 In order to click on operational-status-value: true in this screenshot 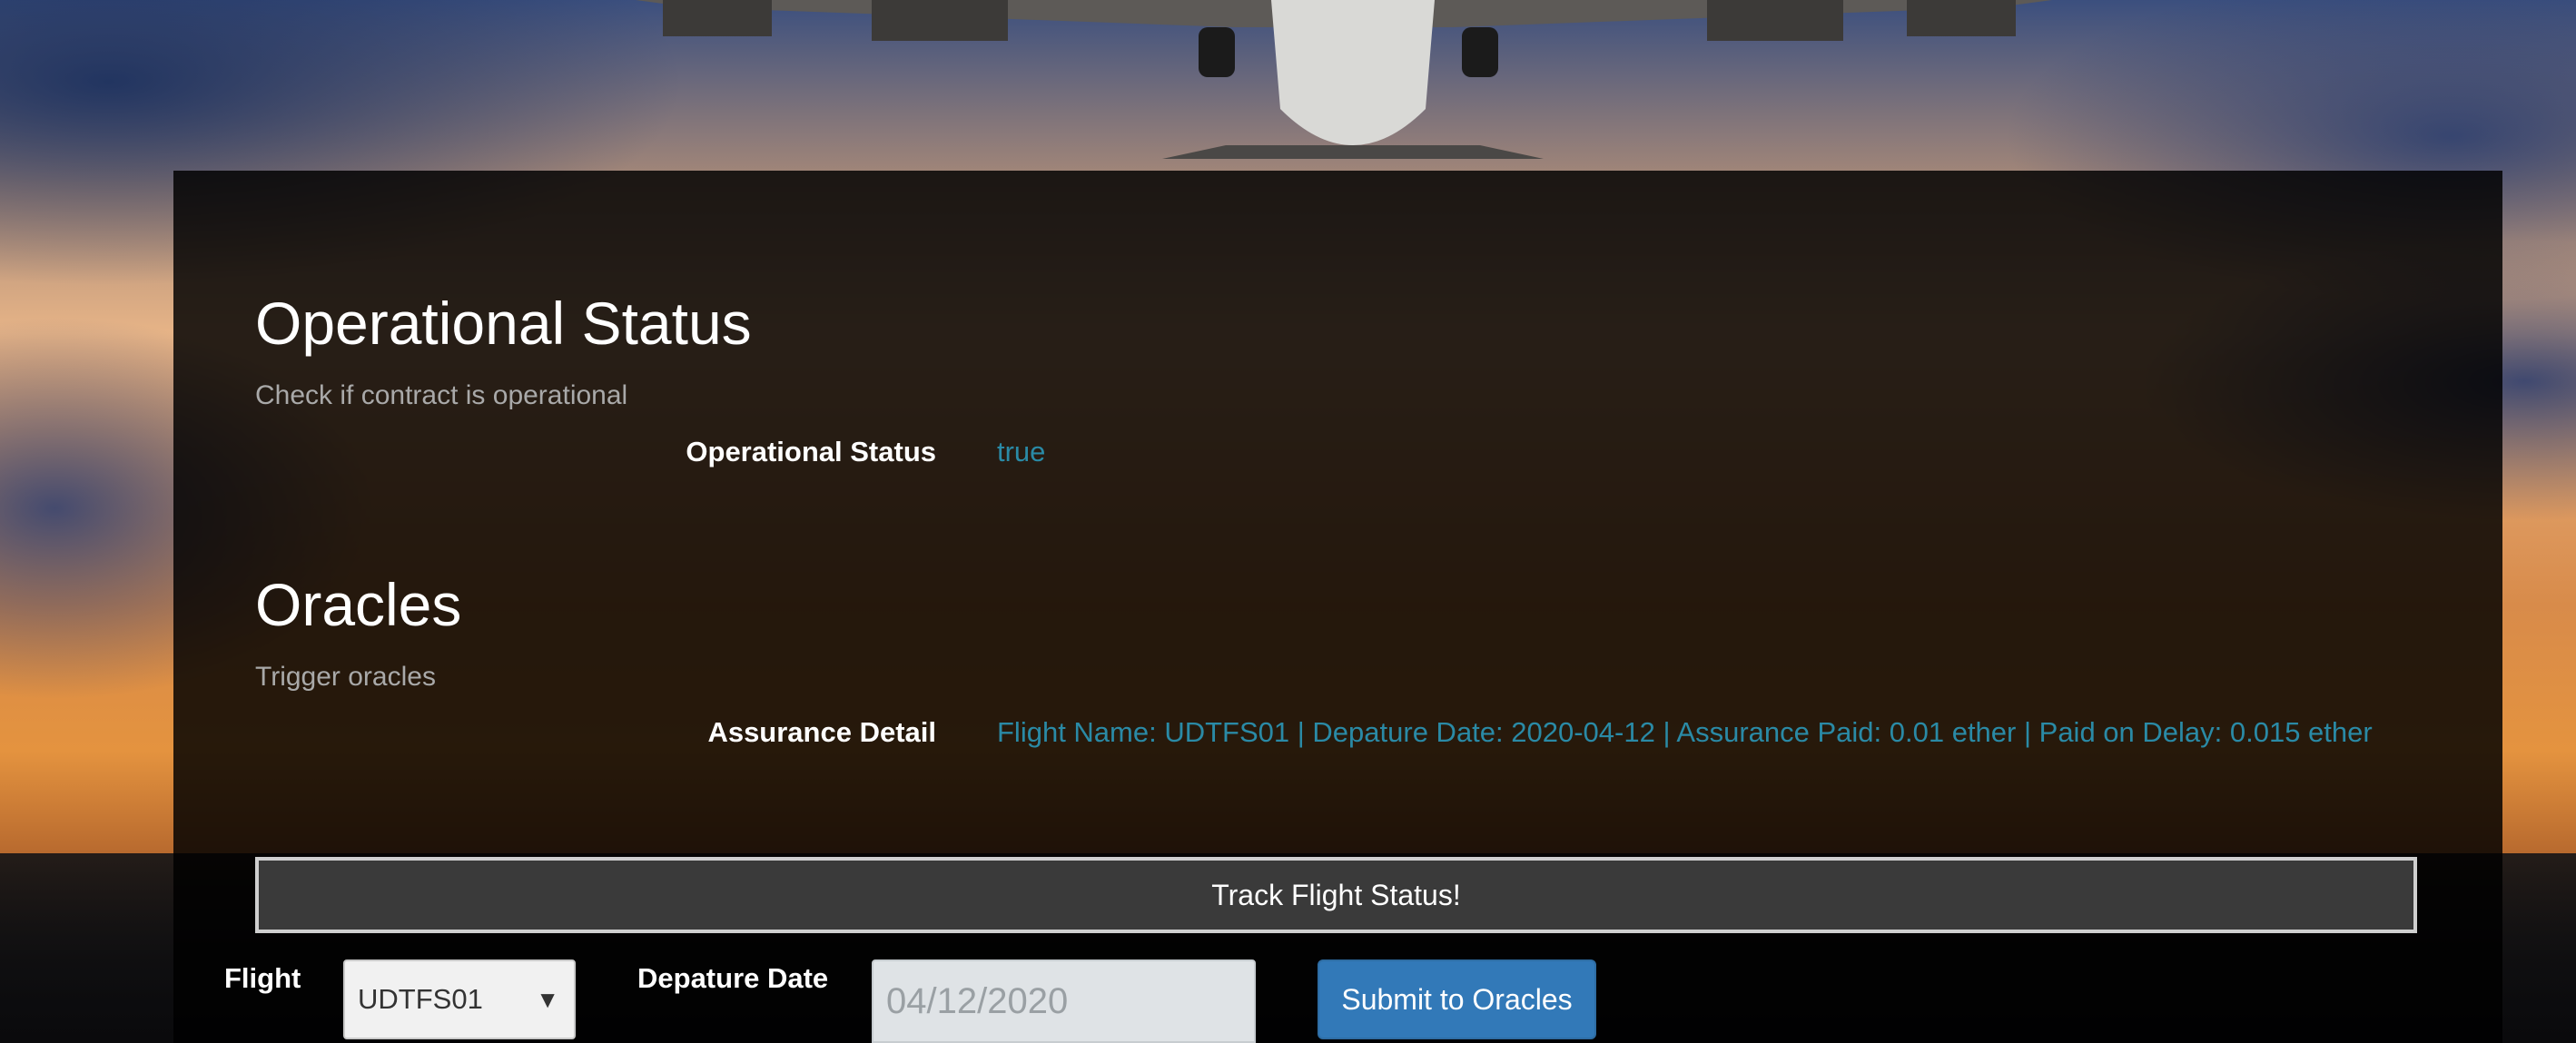, I will do `click(1021, 451)`.